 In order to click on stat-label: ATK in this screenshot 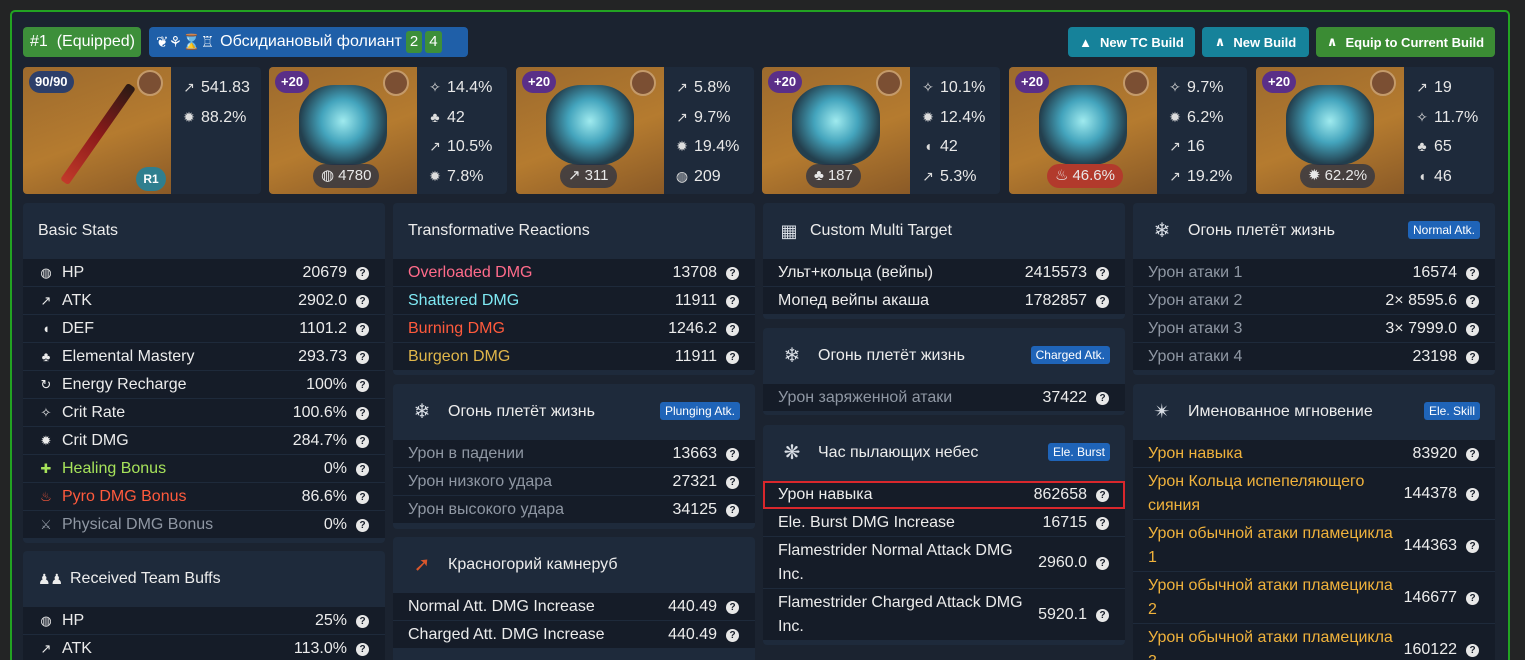, I will do `click(77, 300)`.